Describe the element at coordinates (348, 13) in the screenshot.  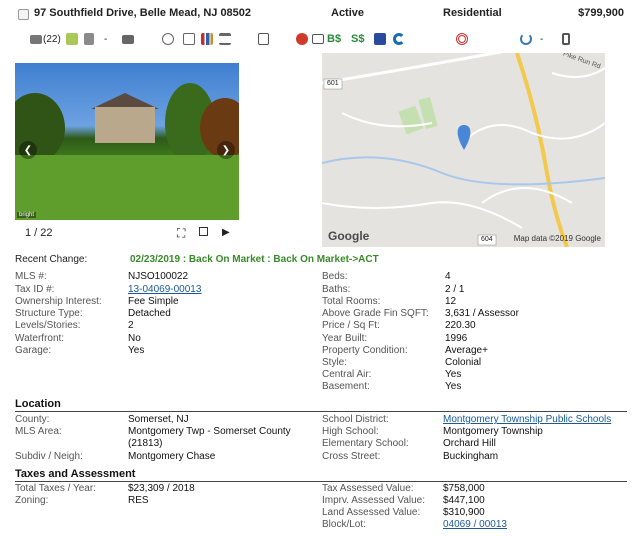
I see `listing-status: Active` at that location.